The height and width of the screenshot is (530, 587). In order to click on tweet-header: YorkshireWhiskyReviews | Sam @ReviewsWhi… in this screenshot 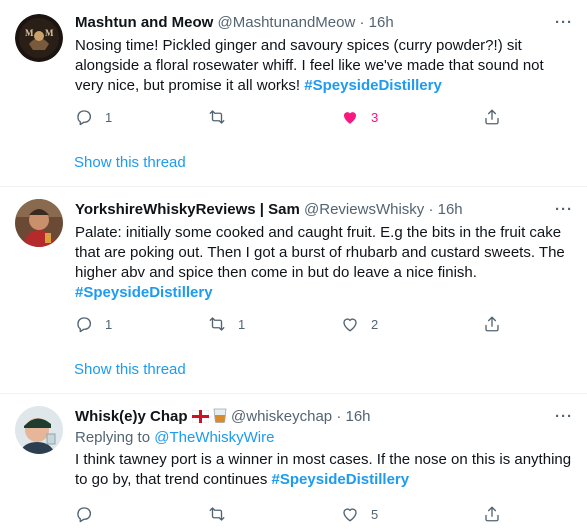, I will do `click(325, 210)`.